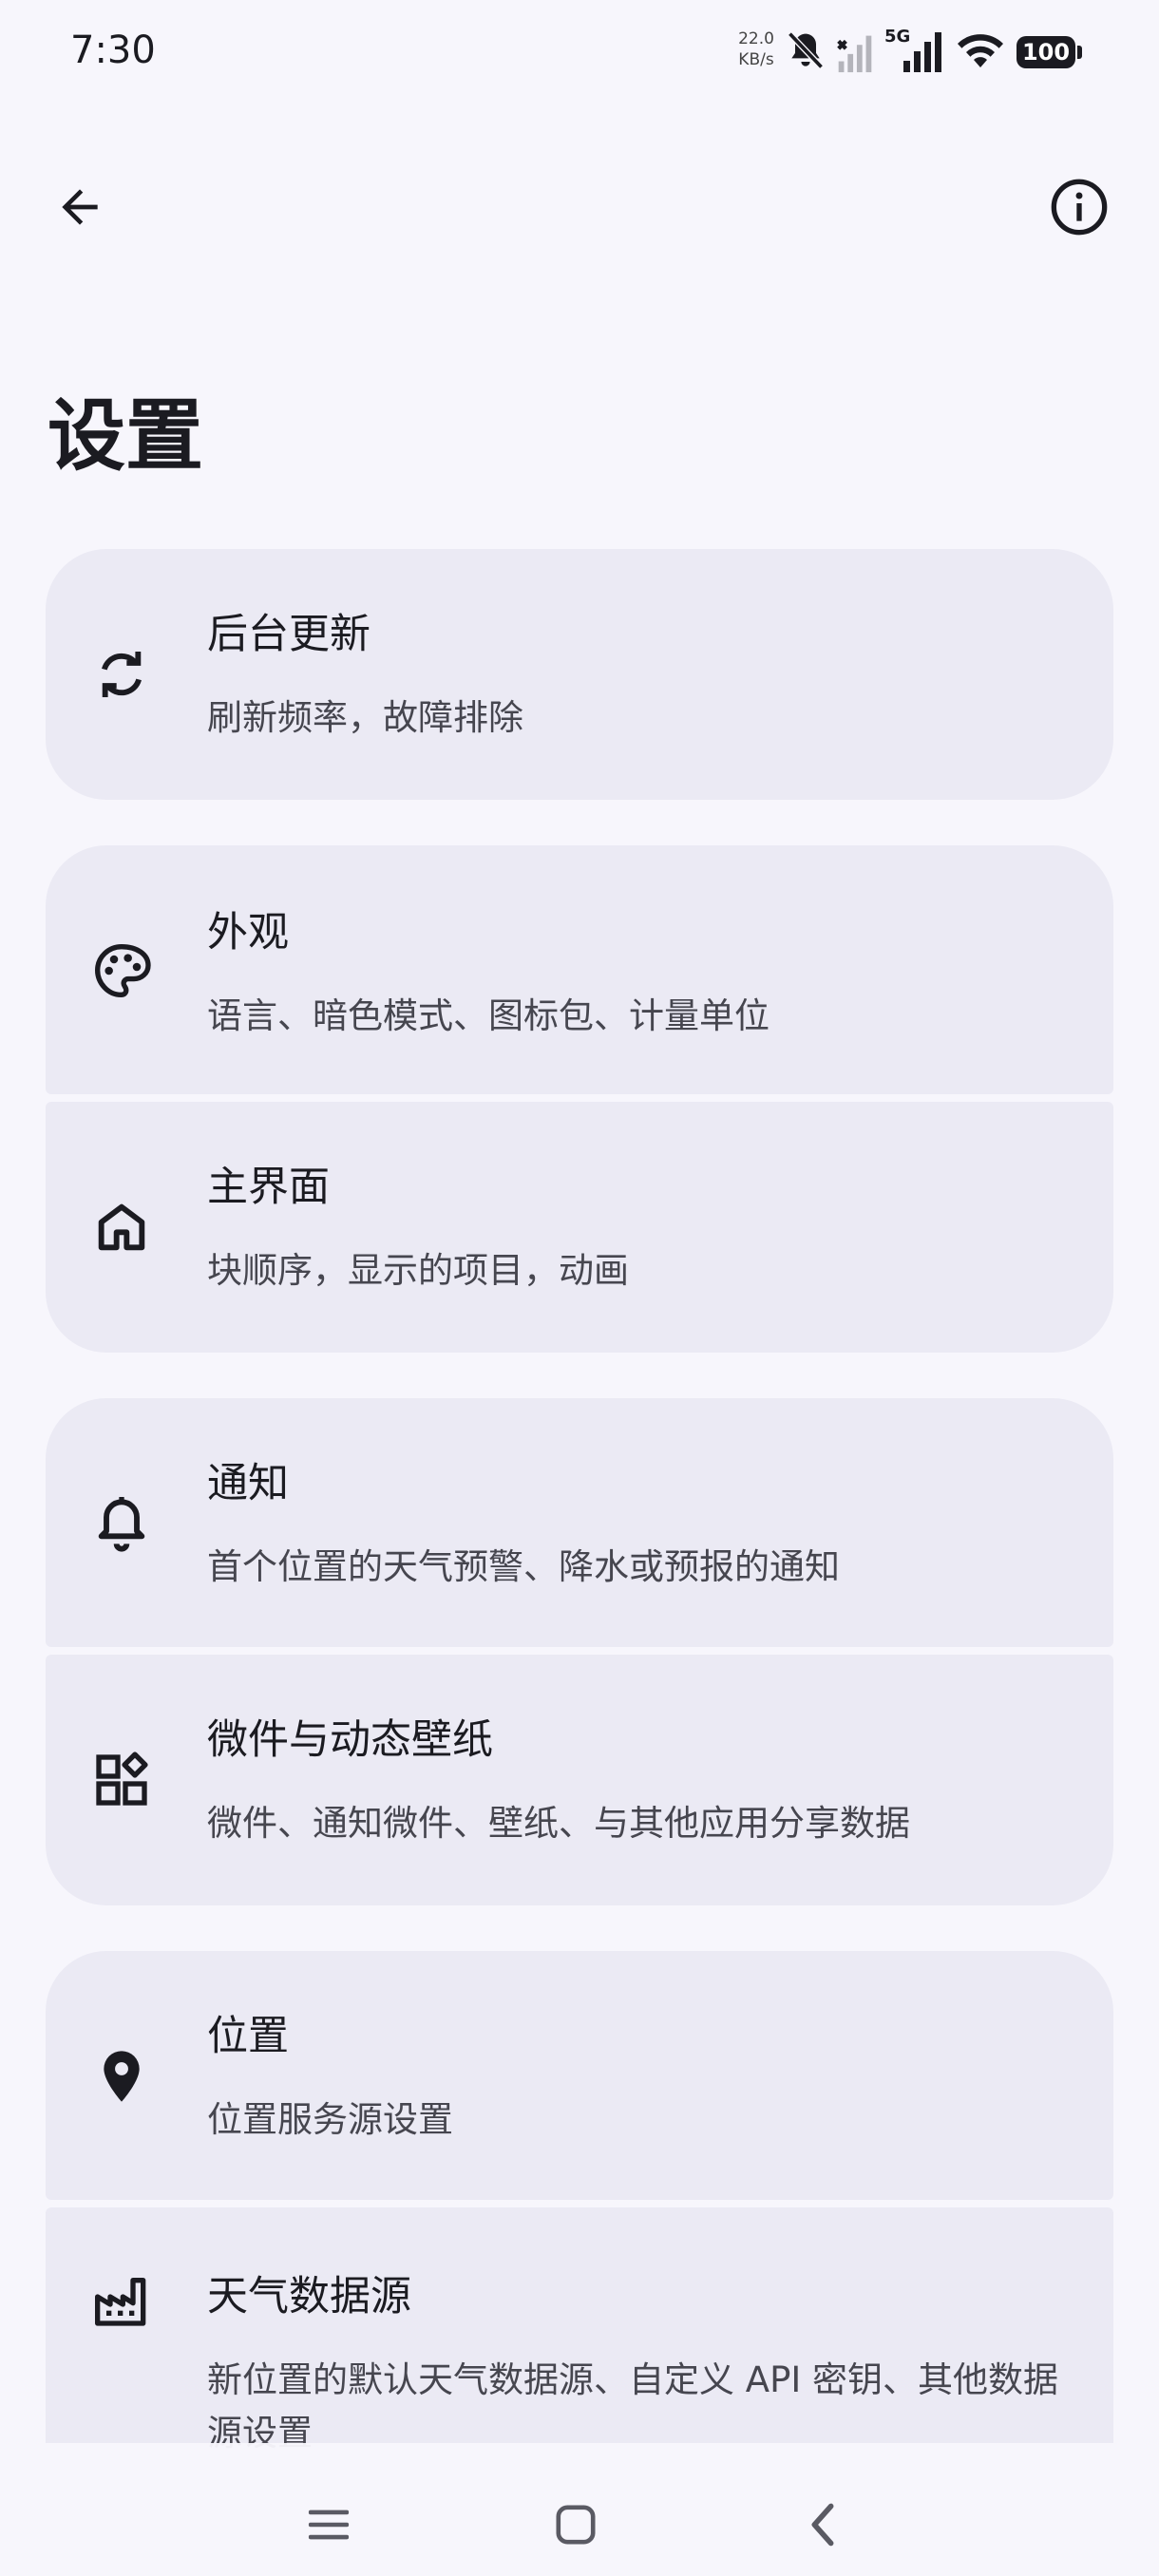 The height and width of the screenshot is (2576, 1159). I want to click on setting-subtitle: 语言、暗色模式、图标包、计量单位, so click(488, 1015).